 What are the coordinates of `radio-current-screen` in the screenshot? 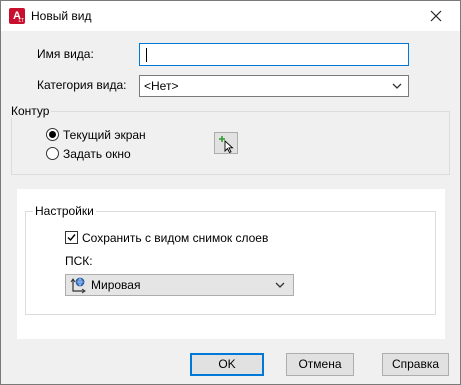 It's located at (52, 134).